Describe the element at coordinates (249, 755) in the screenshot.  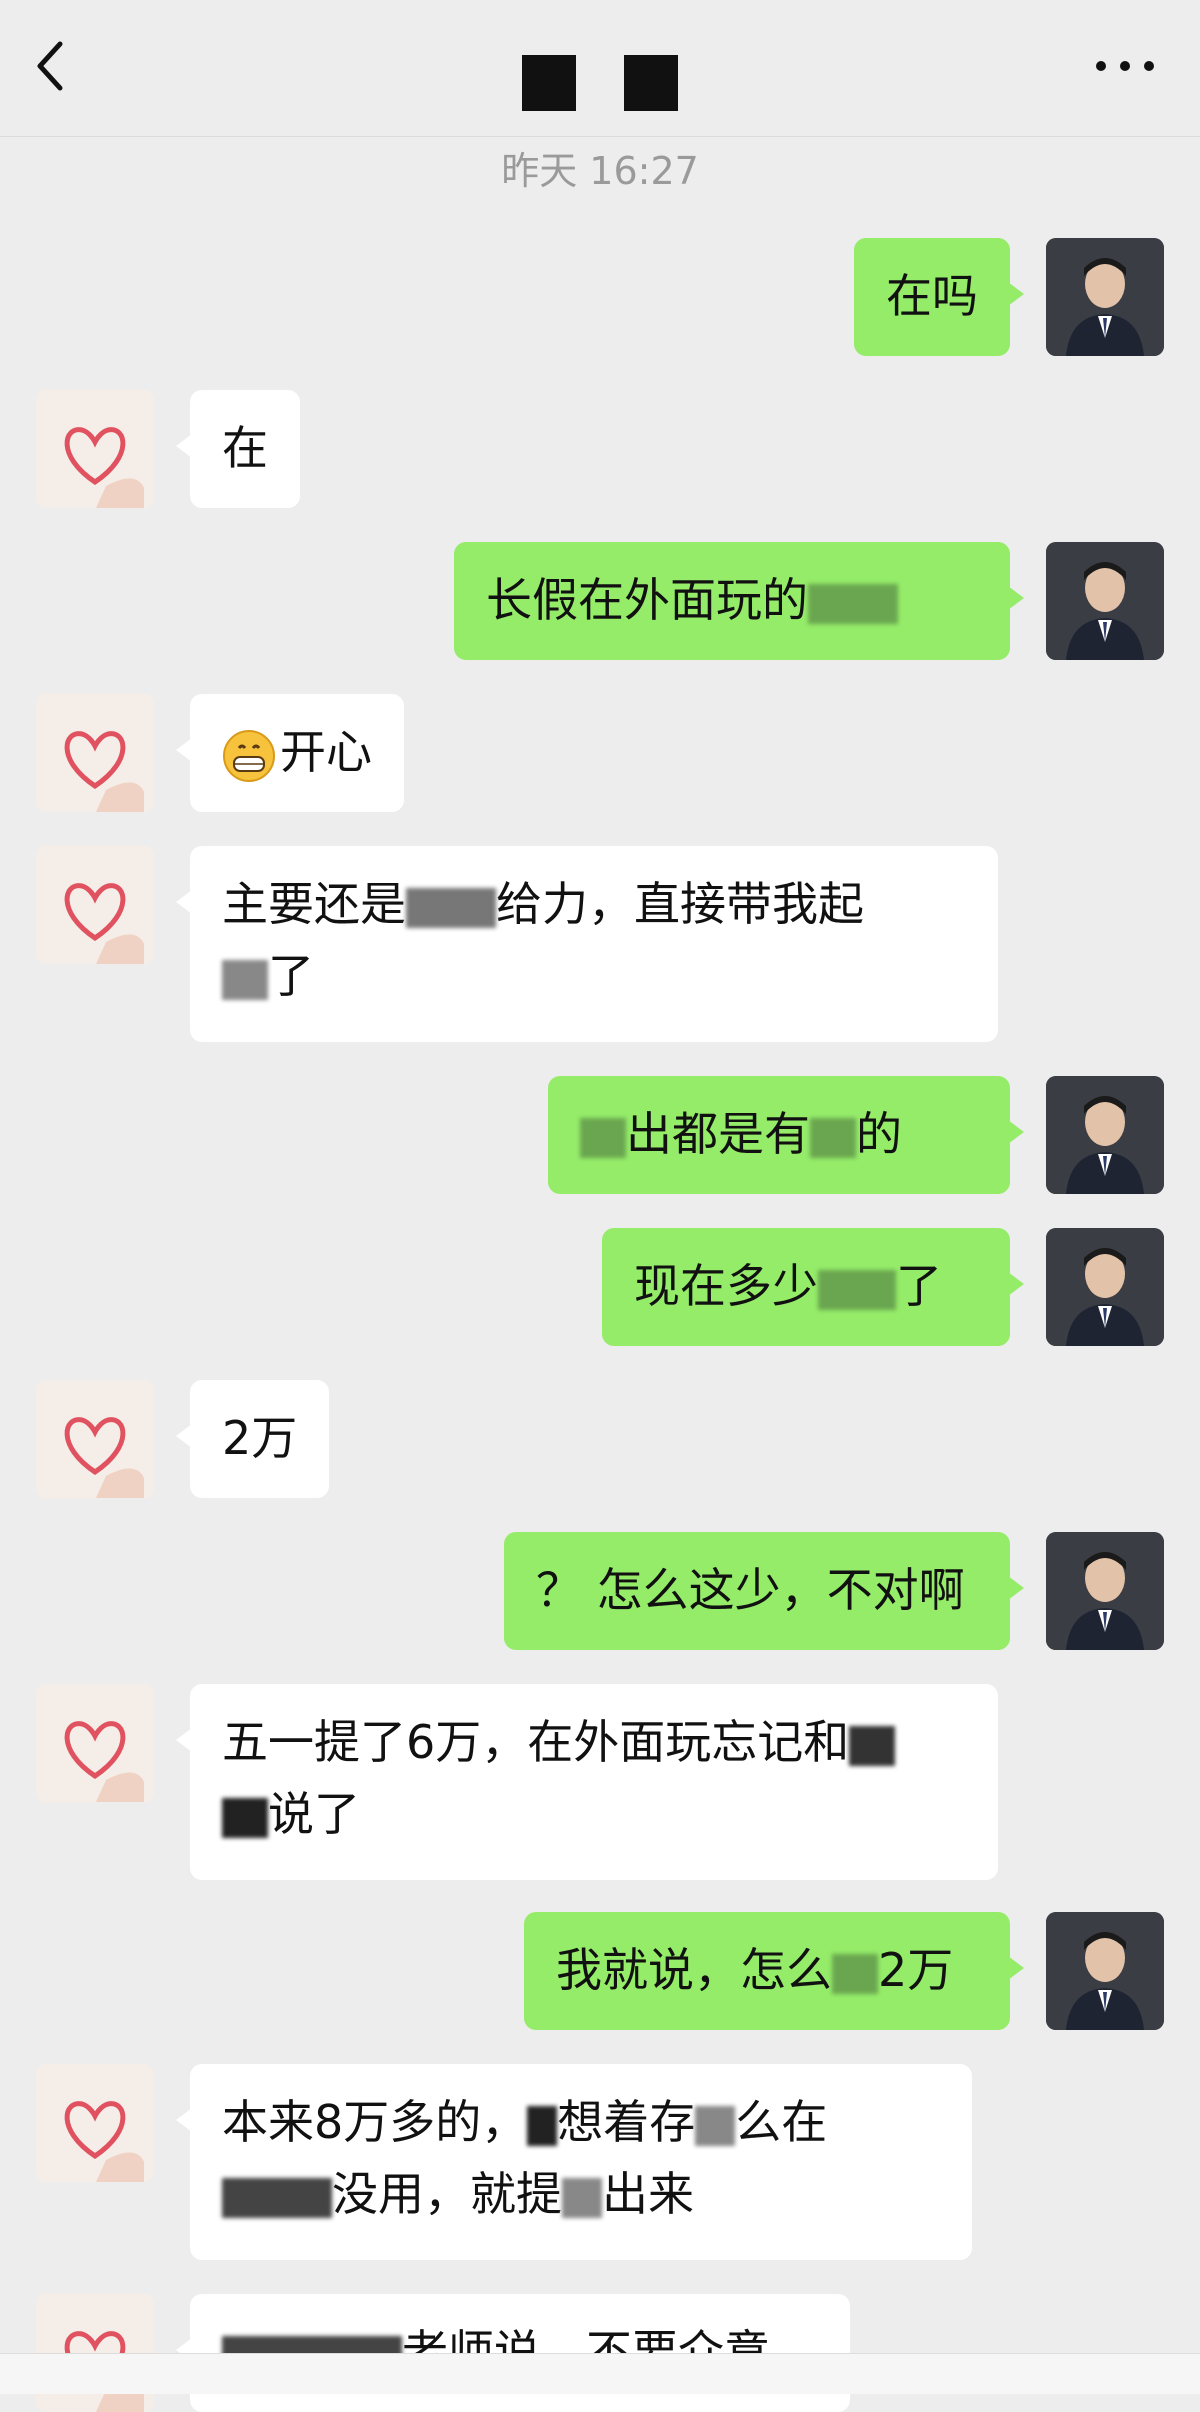
I see `grinning-face-emoji` at that location.